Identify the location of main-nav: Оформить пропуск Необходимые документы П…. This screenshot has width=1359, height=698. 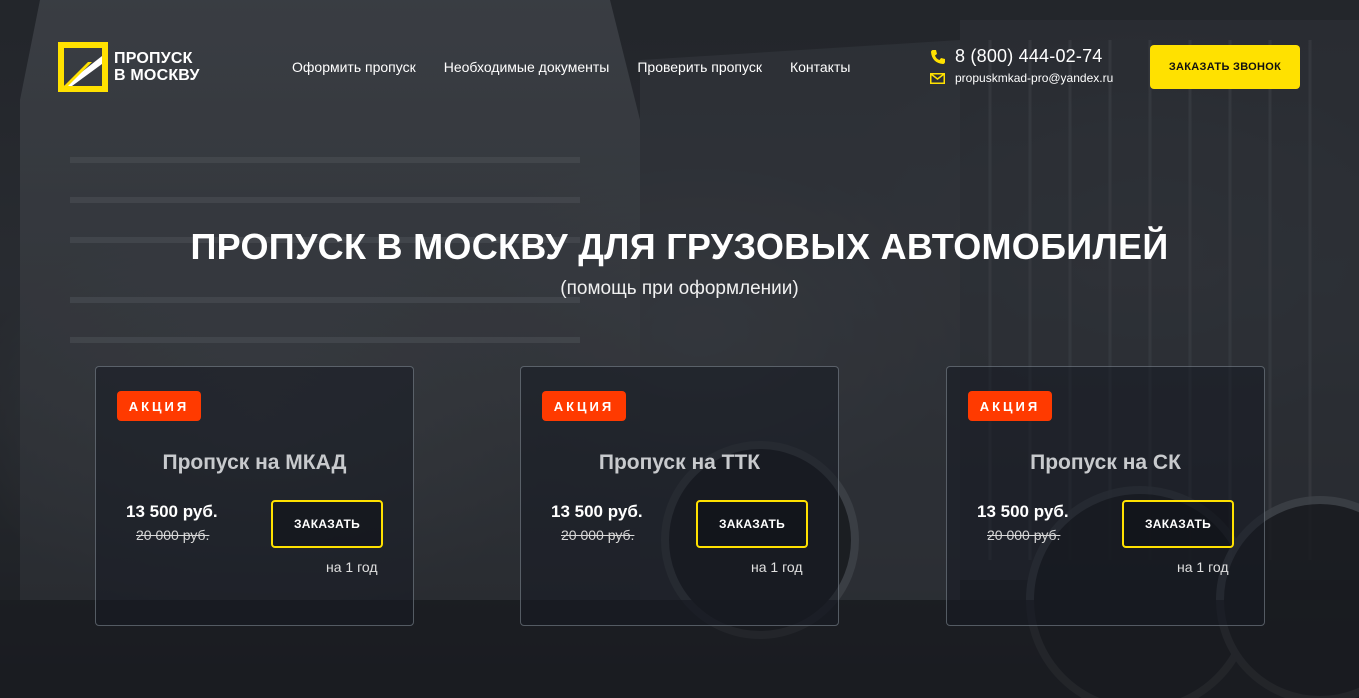
(571, 67).